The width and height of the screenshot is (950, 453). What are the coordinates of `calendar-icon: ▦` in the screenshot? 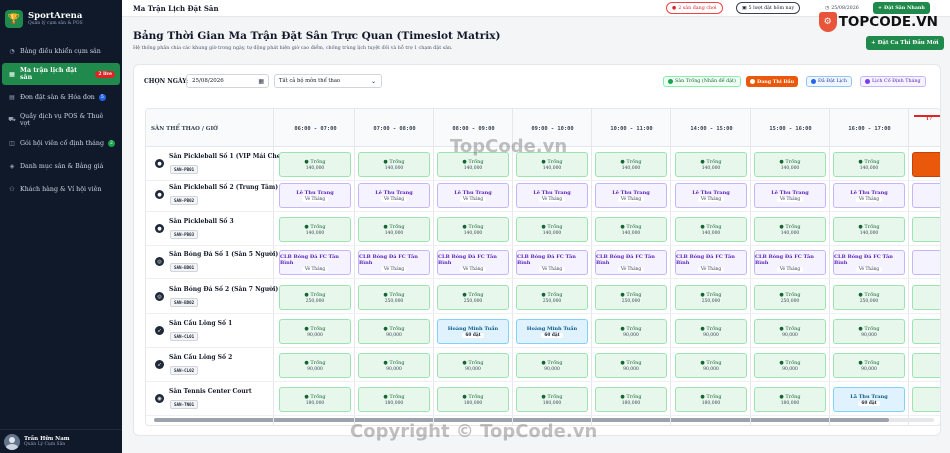 It's located at (261, 81).